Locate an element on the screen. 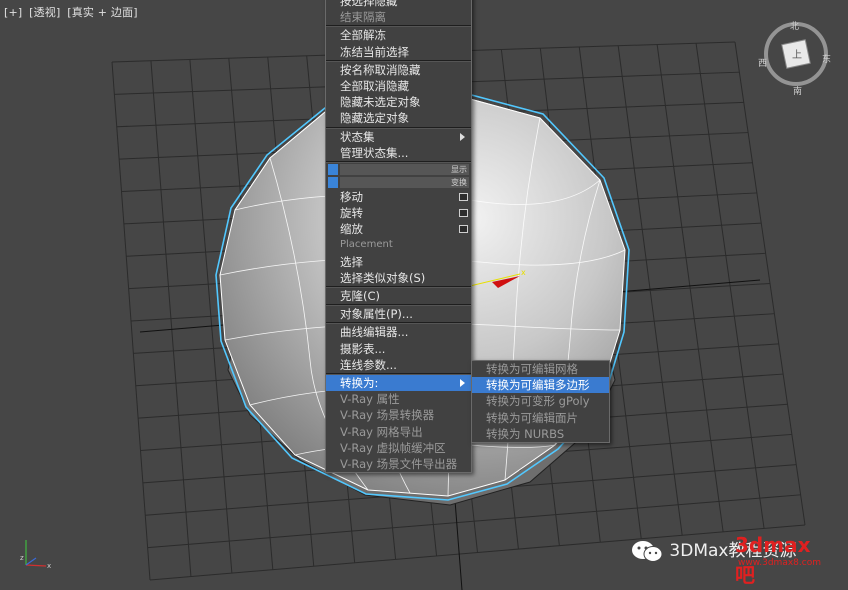  menu-placement: Placement is located at coordinates (398, 245).